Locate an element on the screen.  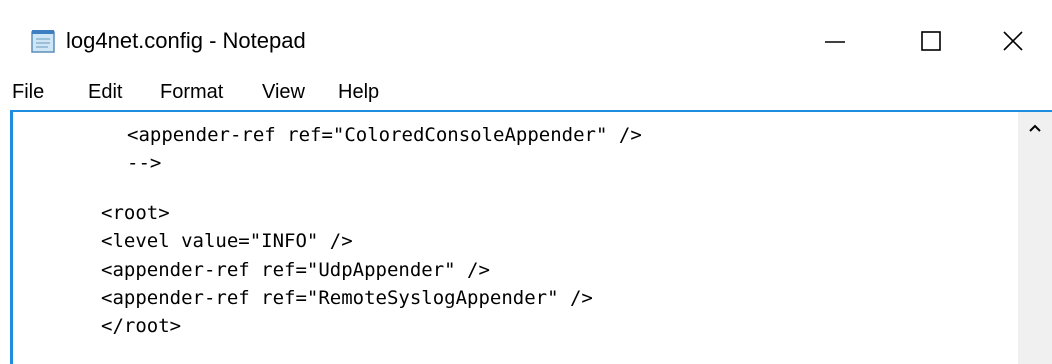
close-icon is located at coordinates (1013, 41).